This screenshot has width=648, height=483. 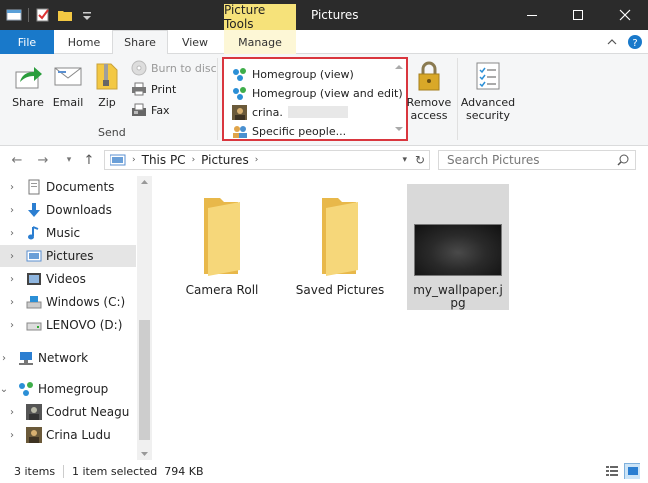 I want to click on tab-share: Share, so click(x=140, y=42).